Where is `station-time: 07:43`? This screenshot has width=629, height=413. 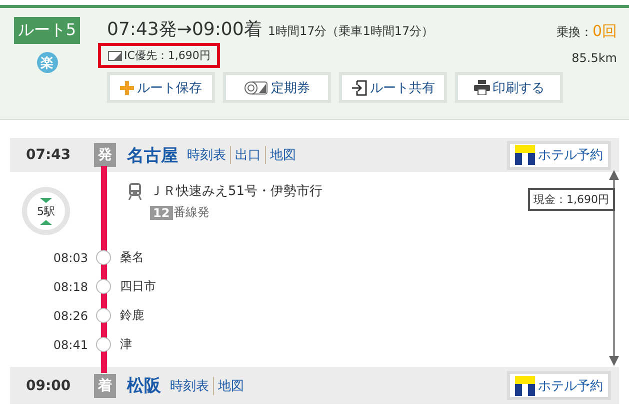
station-time: 07:43 is located at coordinates (49, 155).